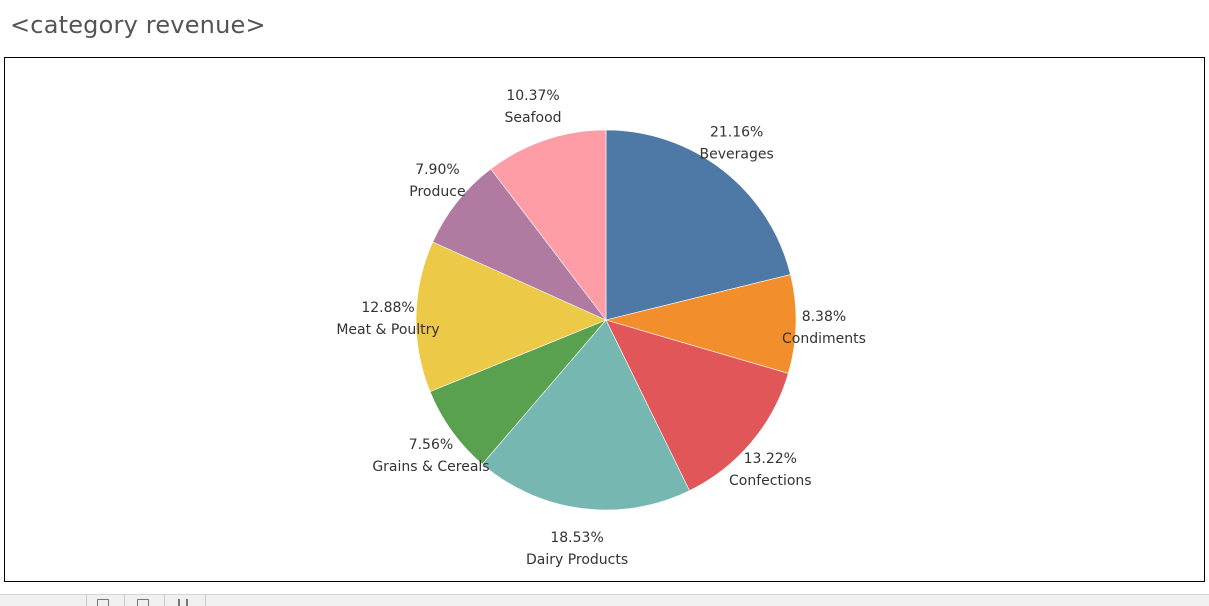 The height and width of the screenshot is (606, 1209). I want to click on slice-category-label: Confections, so click(770, 481).